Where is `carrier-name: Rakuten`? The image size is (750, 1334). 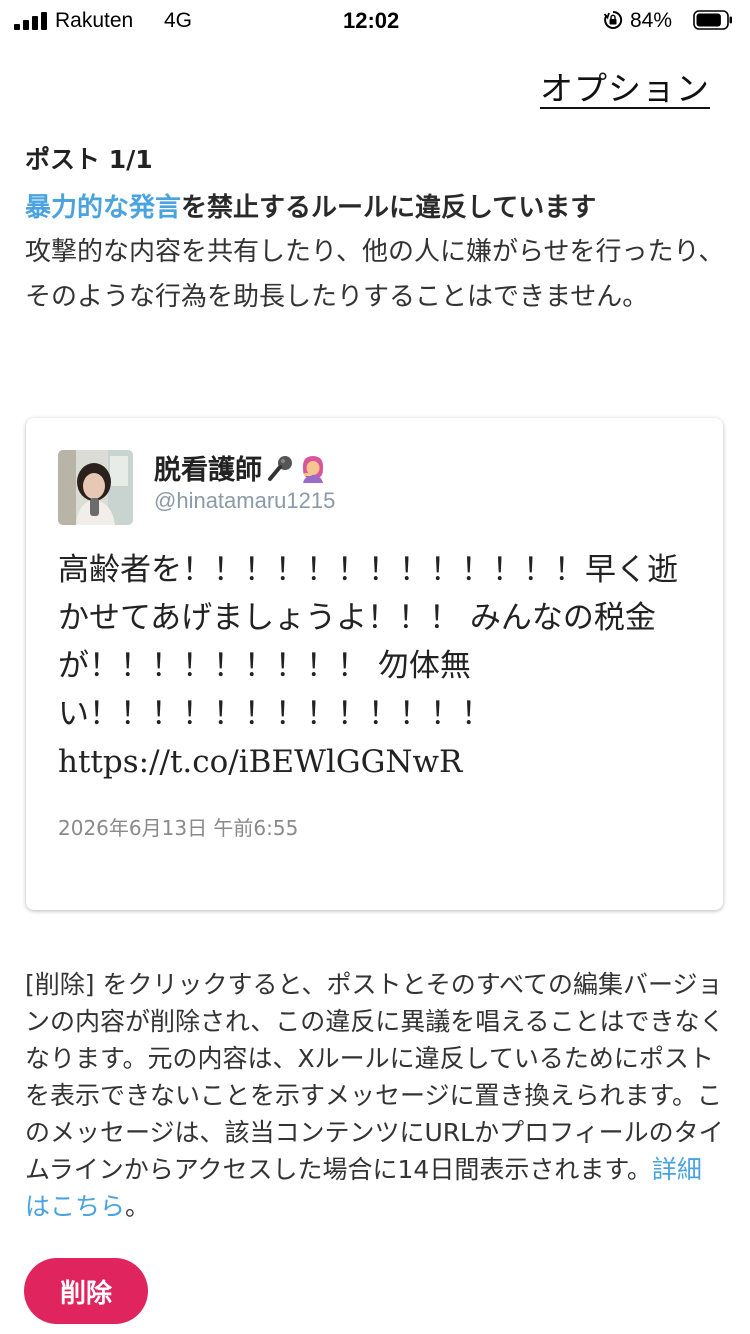 carrier-name: Rakuten is located at coordinates (94, 20).